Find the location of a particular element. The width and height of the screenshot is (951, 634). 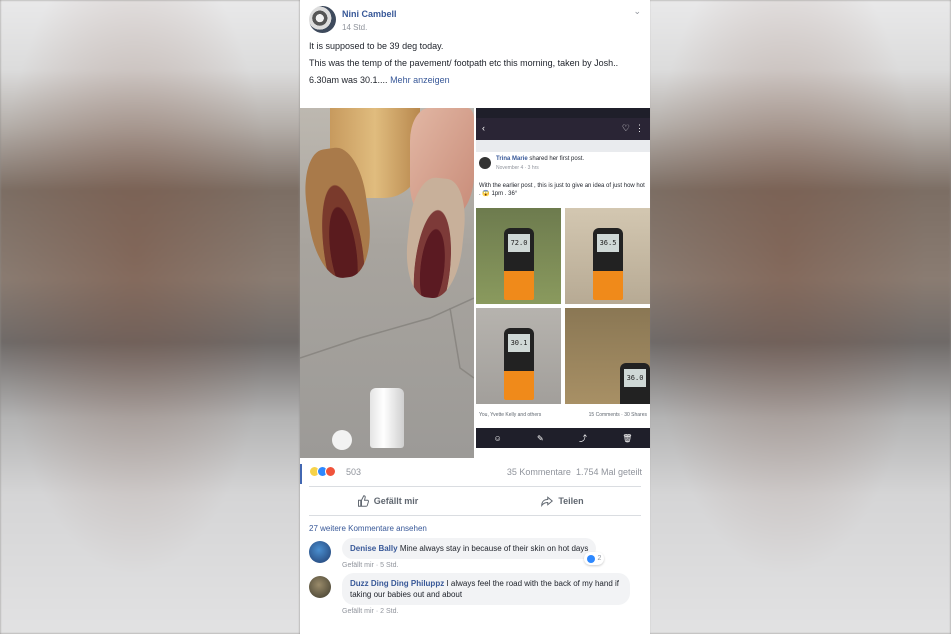

shares-count: 1.754 Mal geteilt is located at coordinates (609, 472).